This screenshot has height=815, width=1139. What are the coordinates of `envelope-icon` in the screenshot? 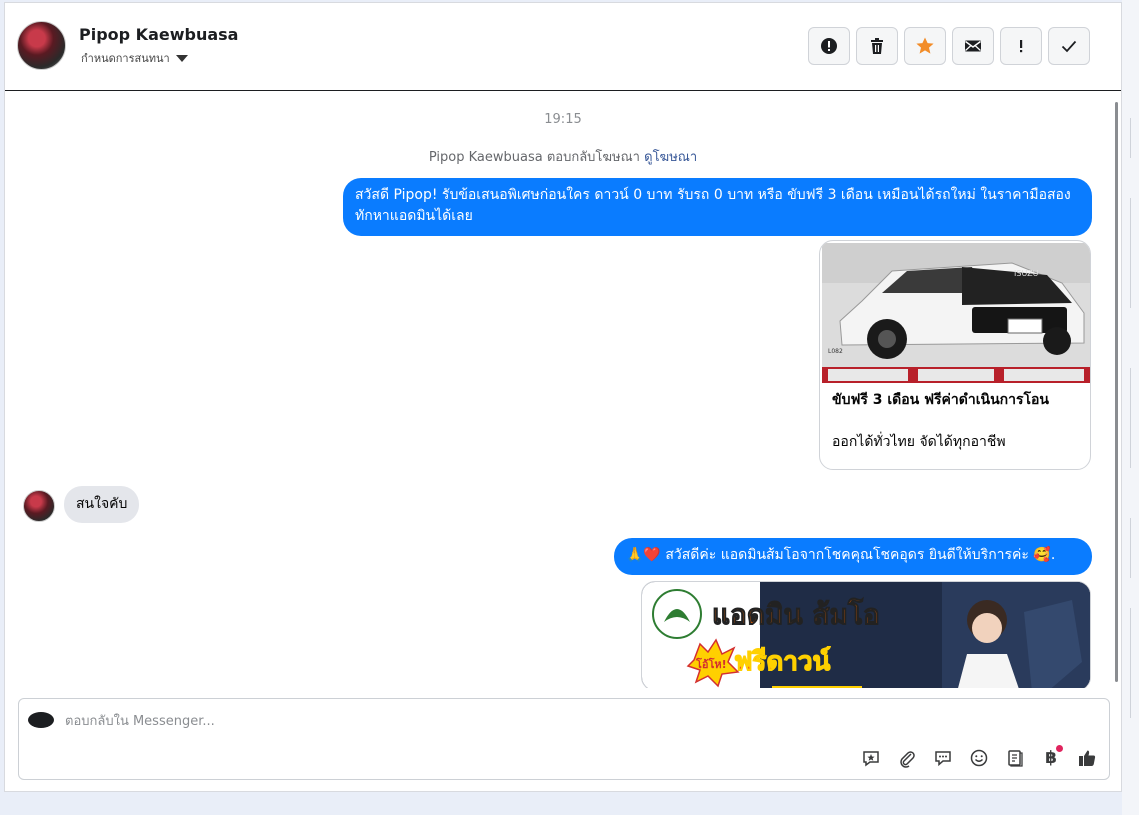 It's located at (973, 46).